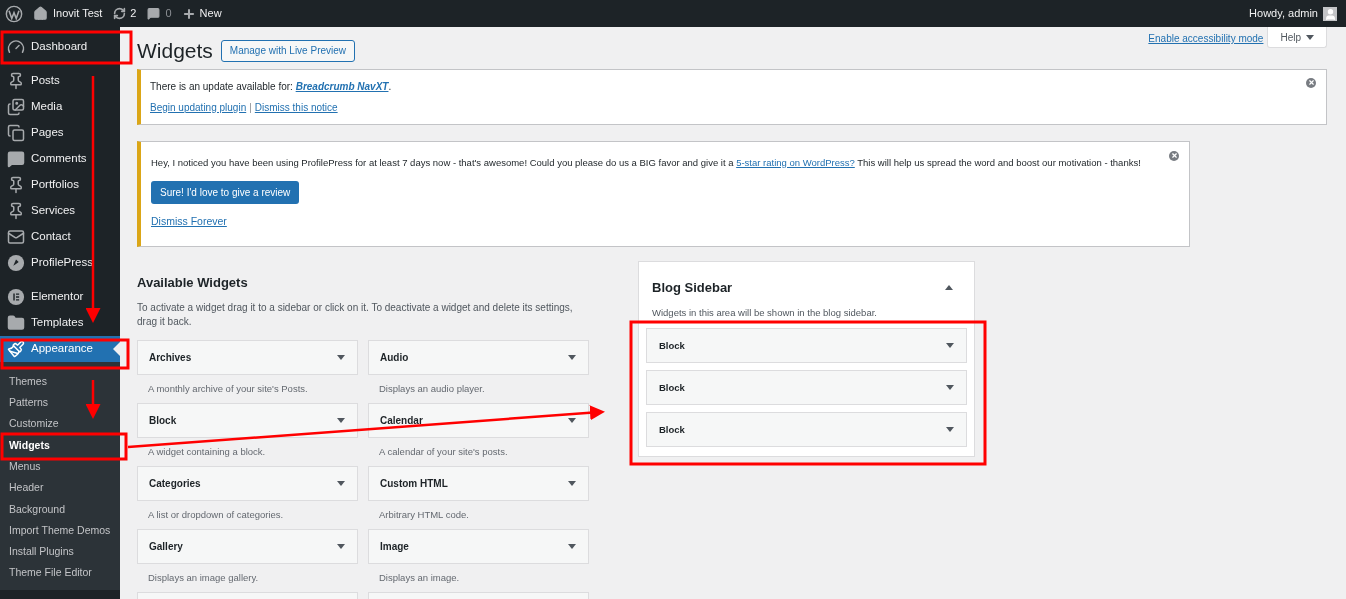  Describe the element at coordinates (60, 573) in the screenshot. I see `submenu-item: Theme File Editor` at that location.